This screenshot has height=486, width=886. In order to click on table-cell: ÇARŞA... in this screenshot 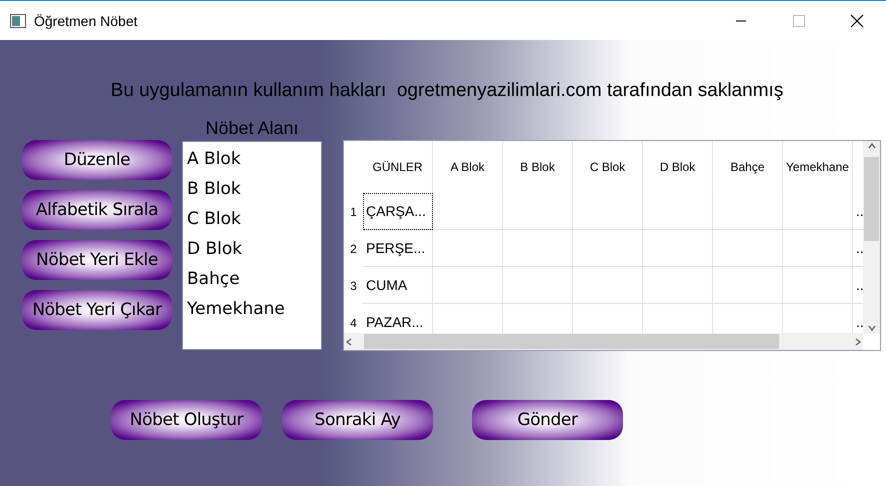, I will do `click(398, 211)`.